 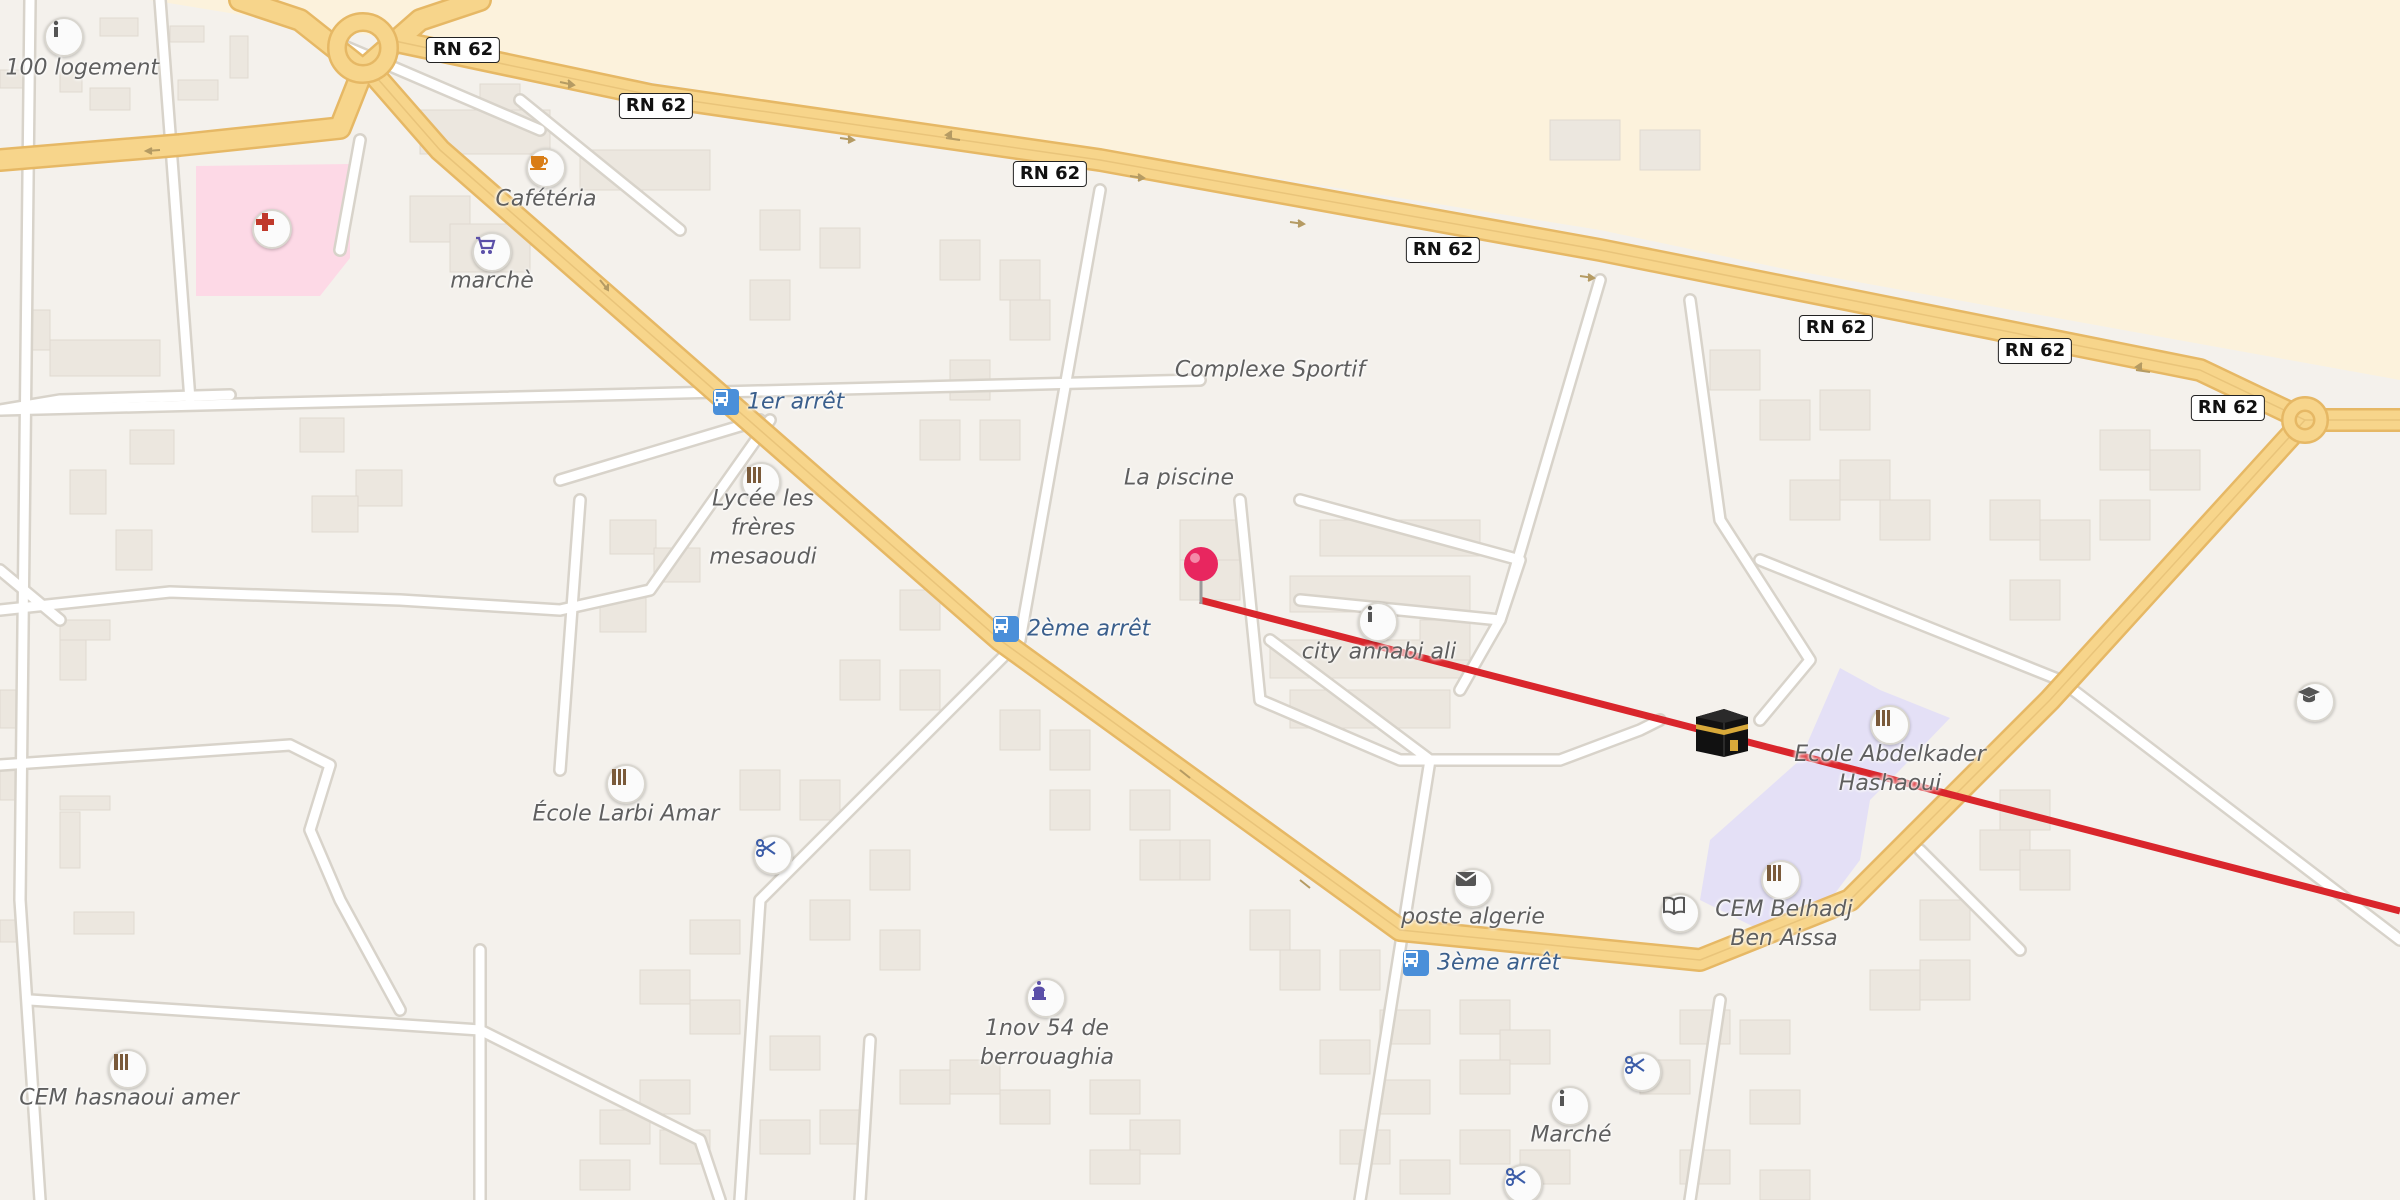 I want to click on place-label: é 100 logement, so click(x=80, y=68).